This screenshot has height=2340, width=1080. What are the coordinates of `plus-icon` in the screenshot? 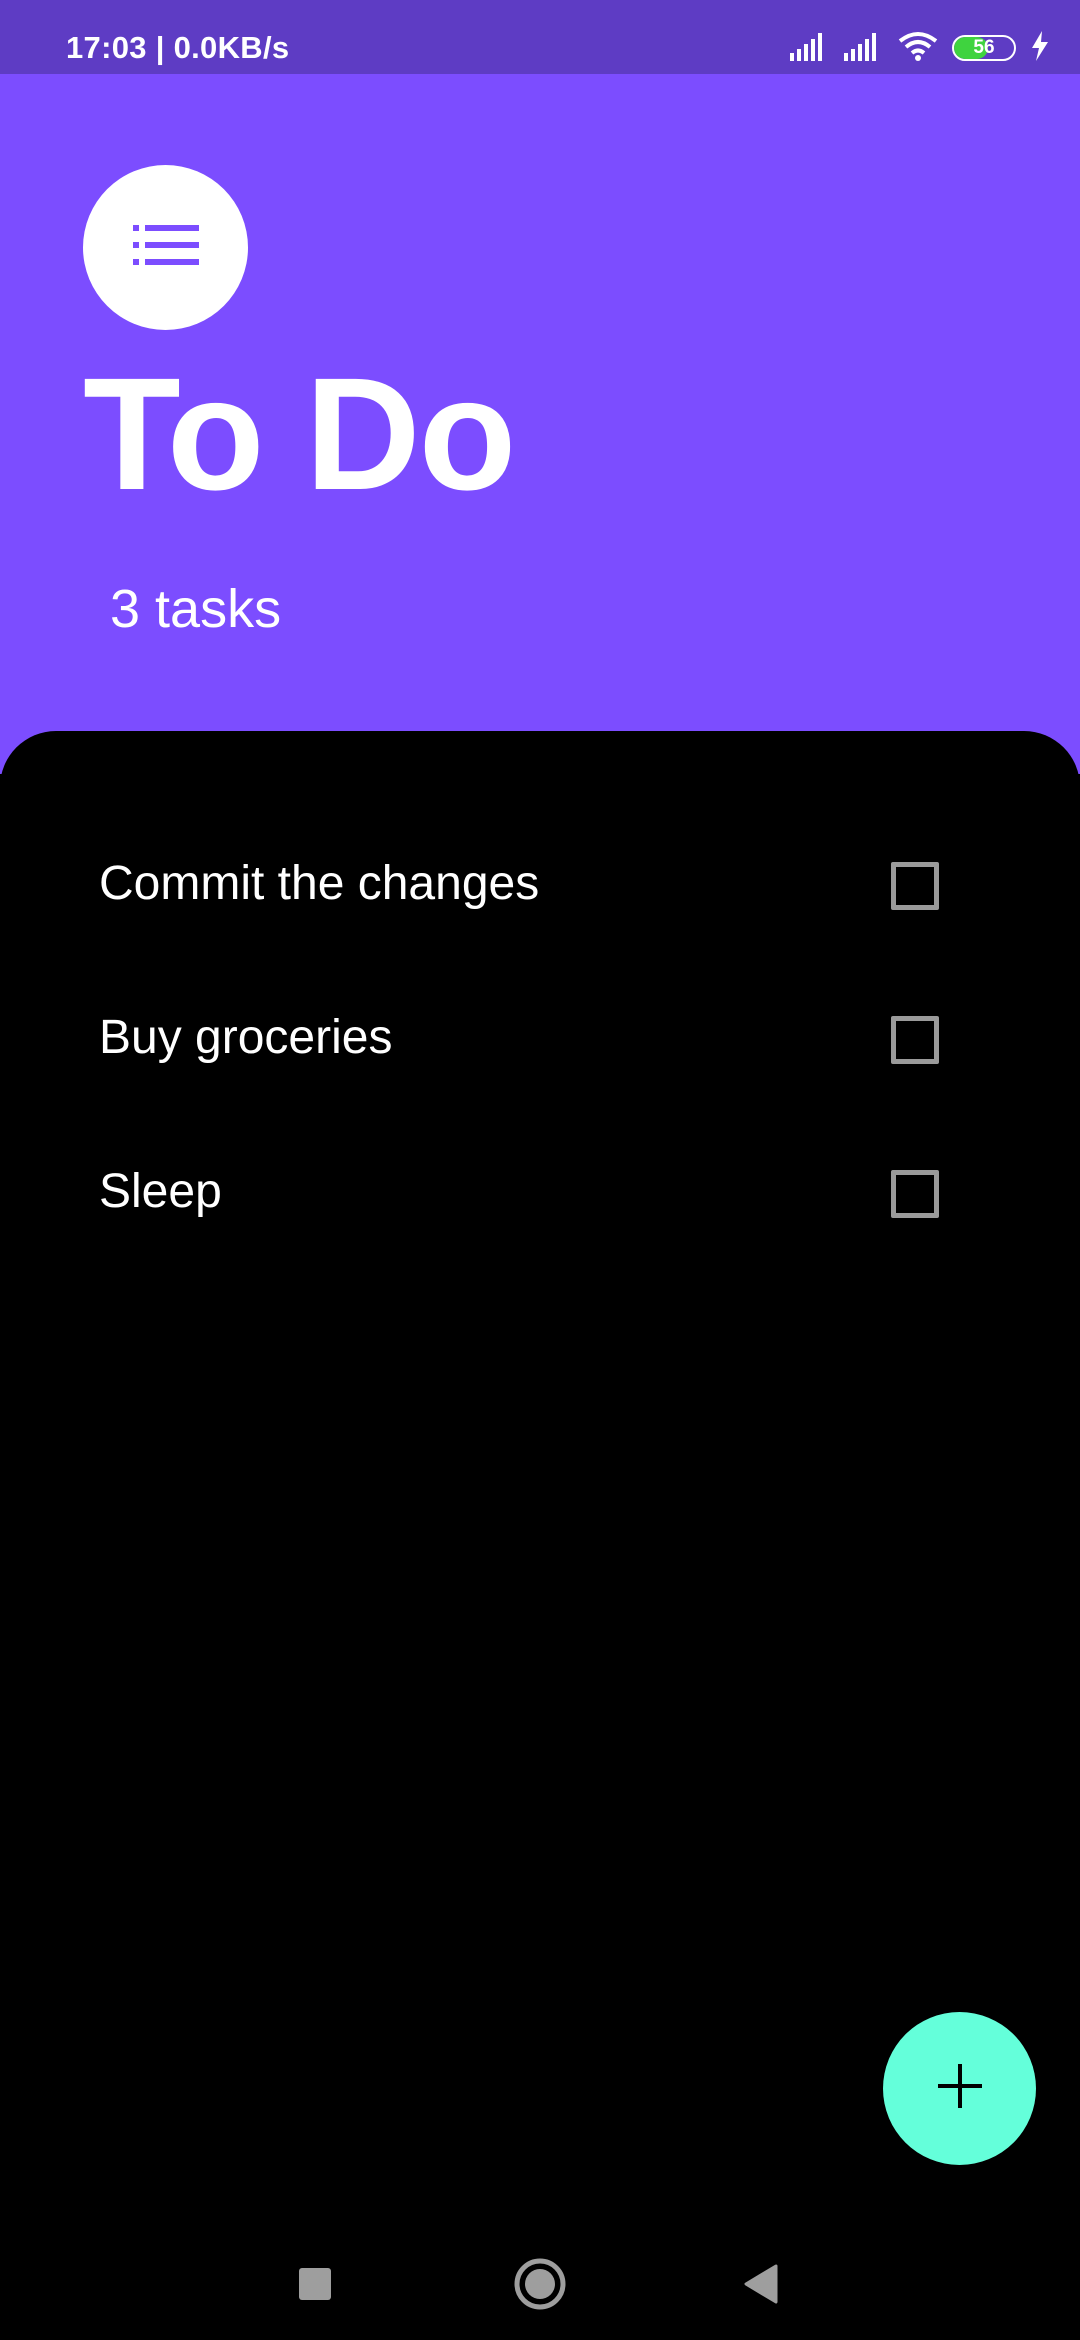 It's located at (959, 2088).